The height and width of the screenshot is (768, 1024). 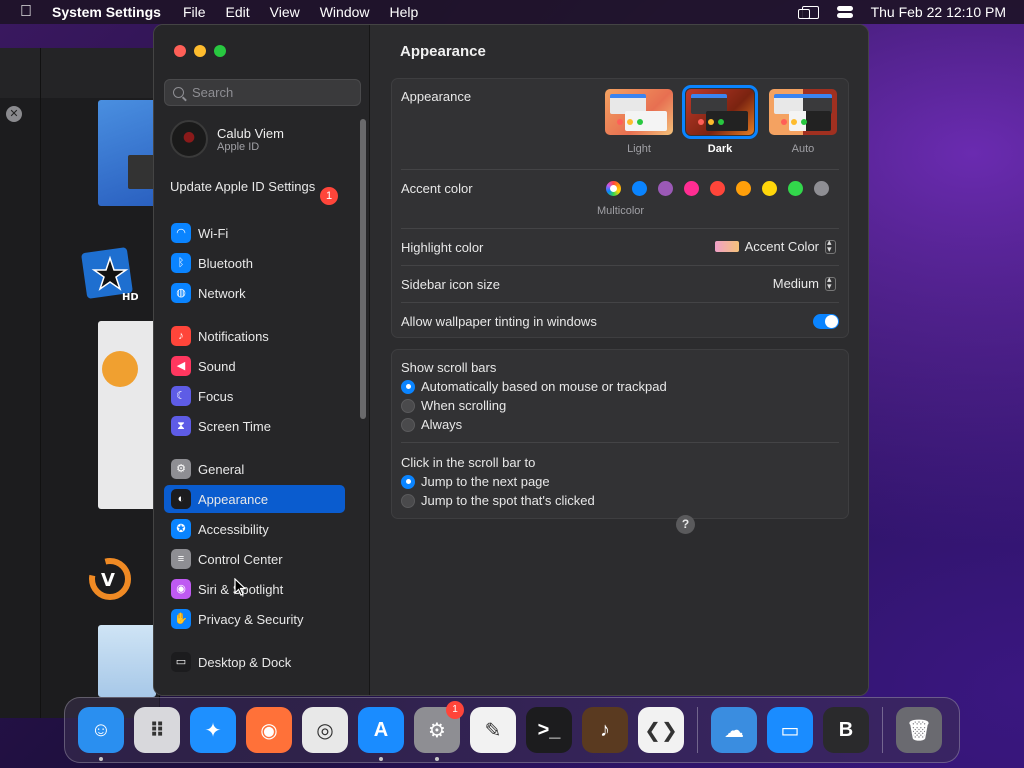 I want to click on weather-icon: ☁, so click(x=734, y=730).